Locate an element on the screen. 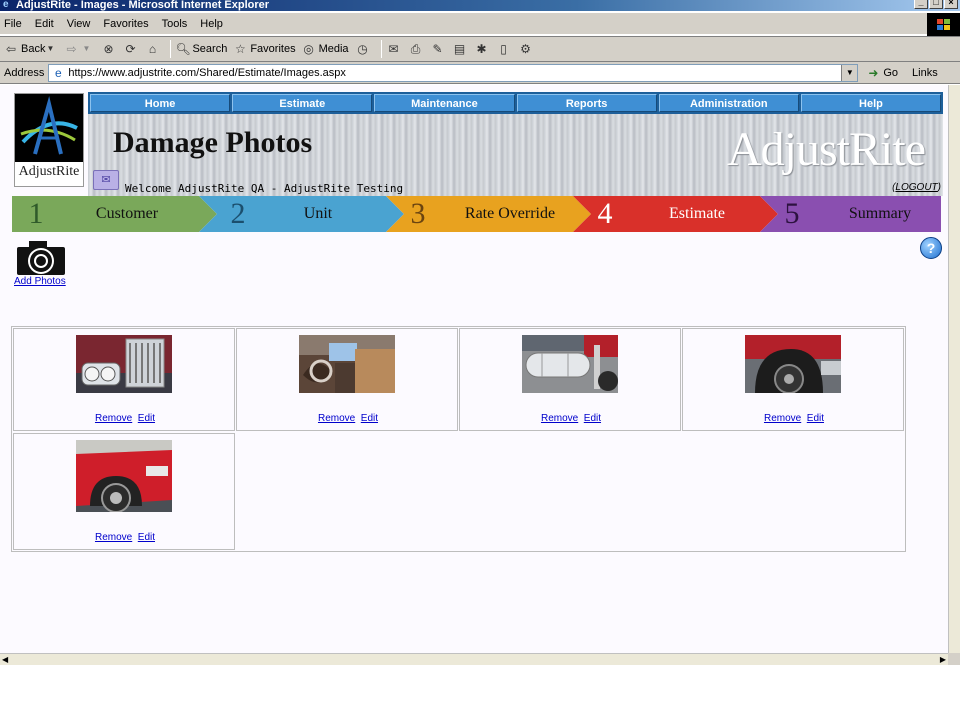  go-button: ➜ Go is located at coordinates (882, 73).